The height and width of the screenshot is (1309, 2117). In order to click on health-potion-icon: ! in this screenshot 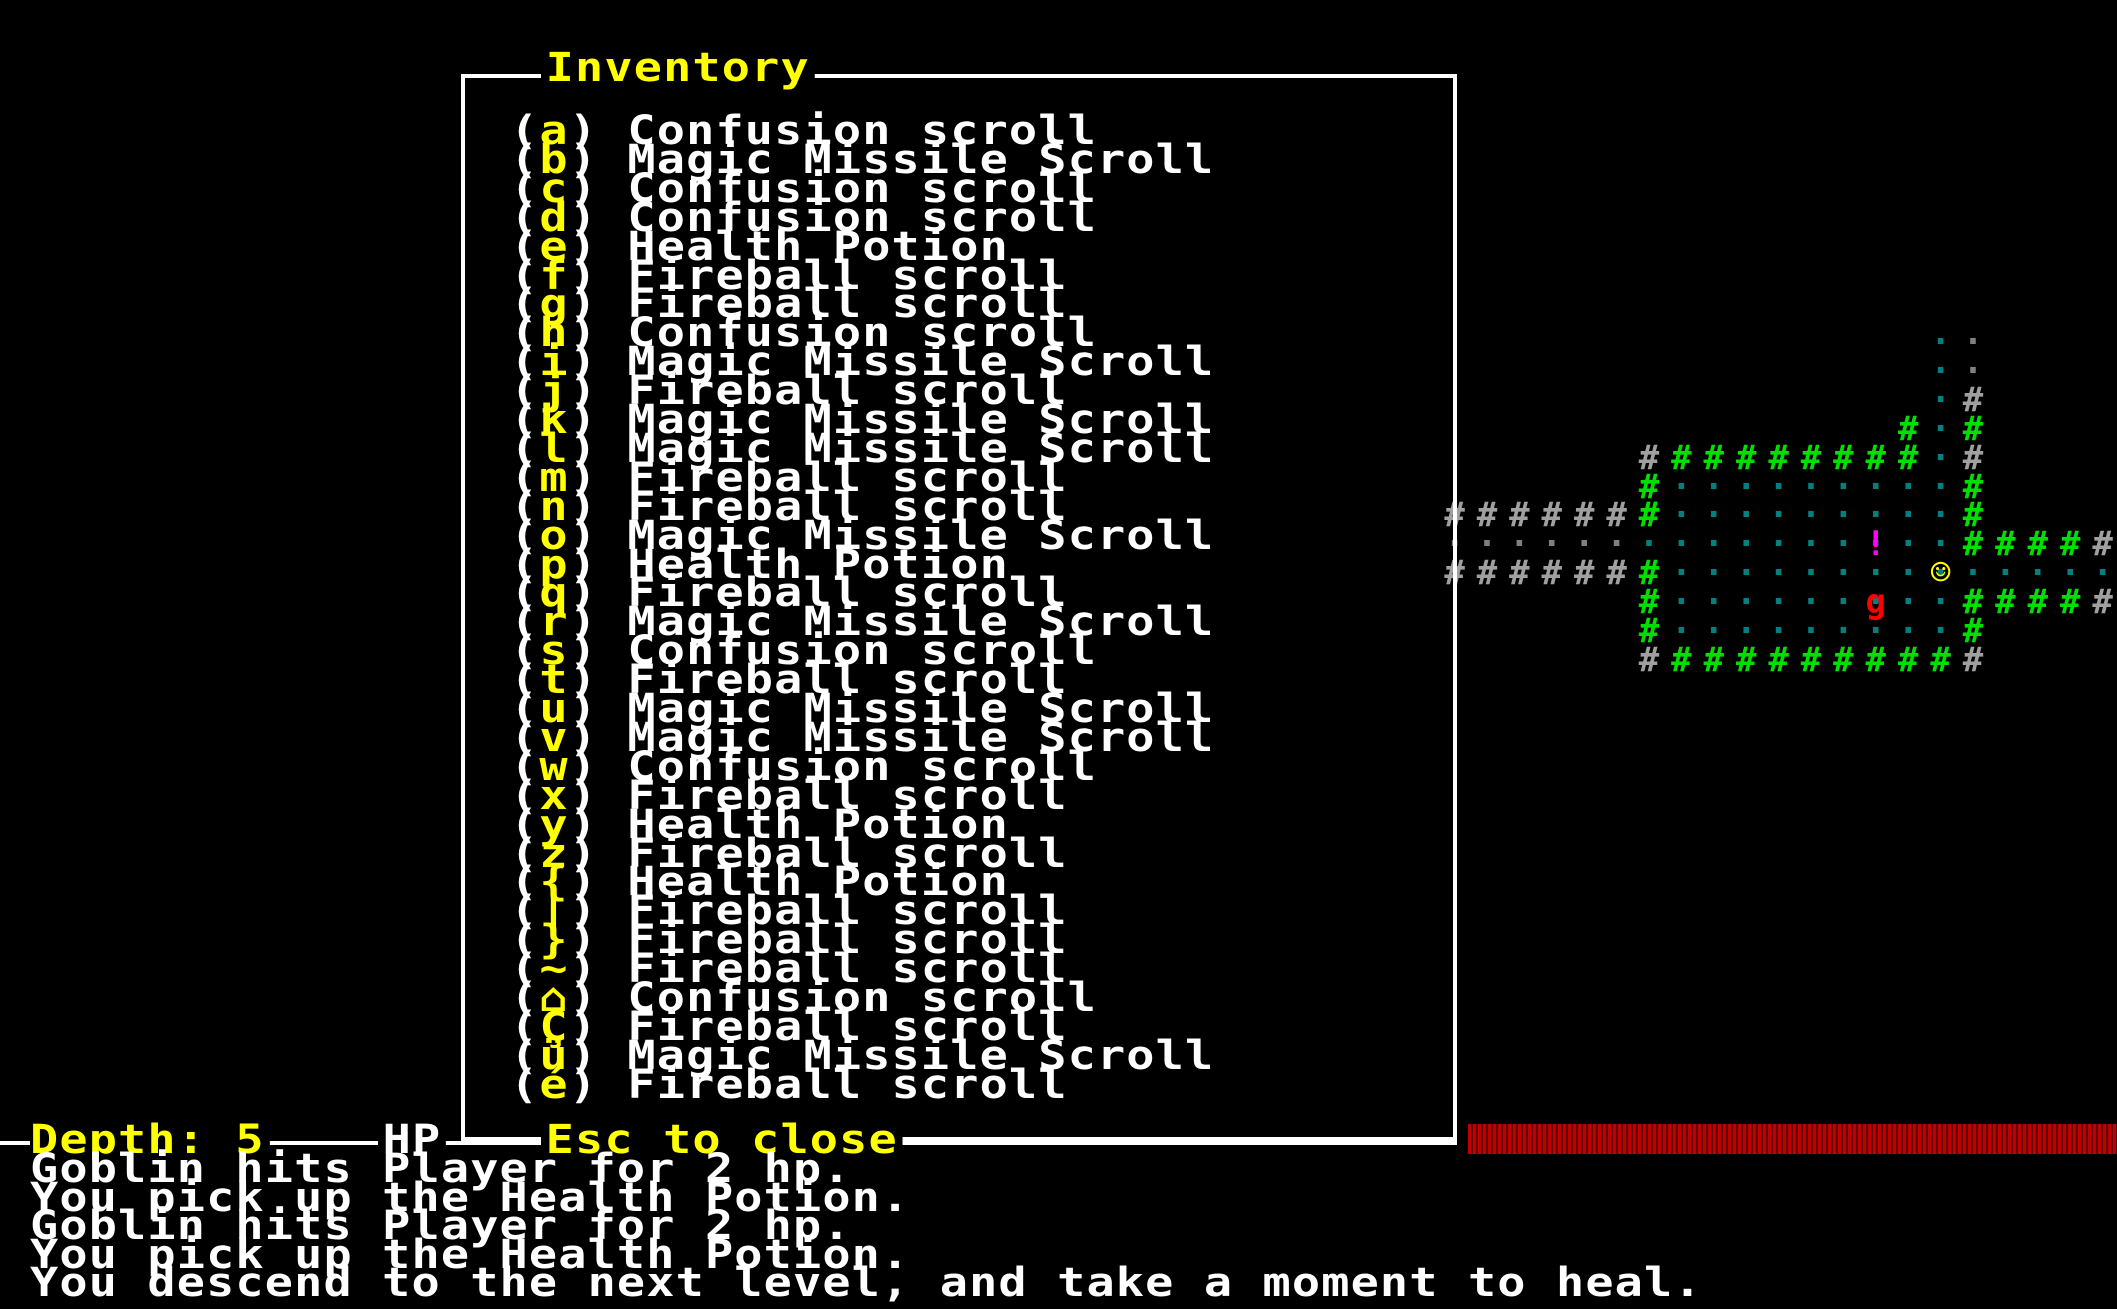, I will do `click(1876, 544)`.